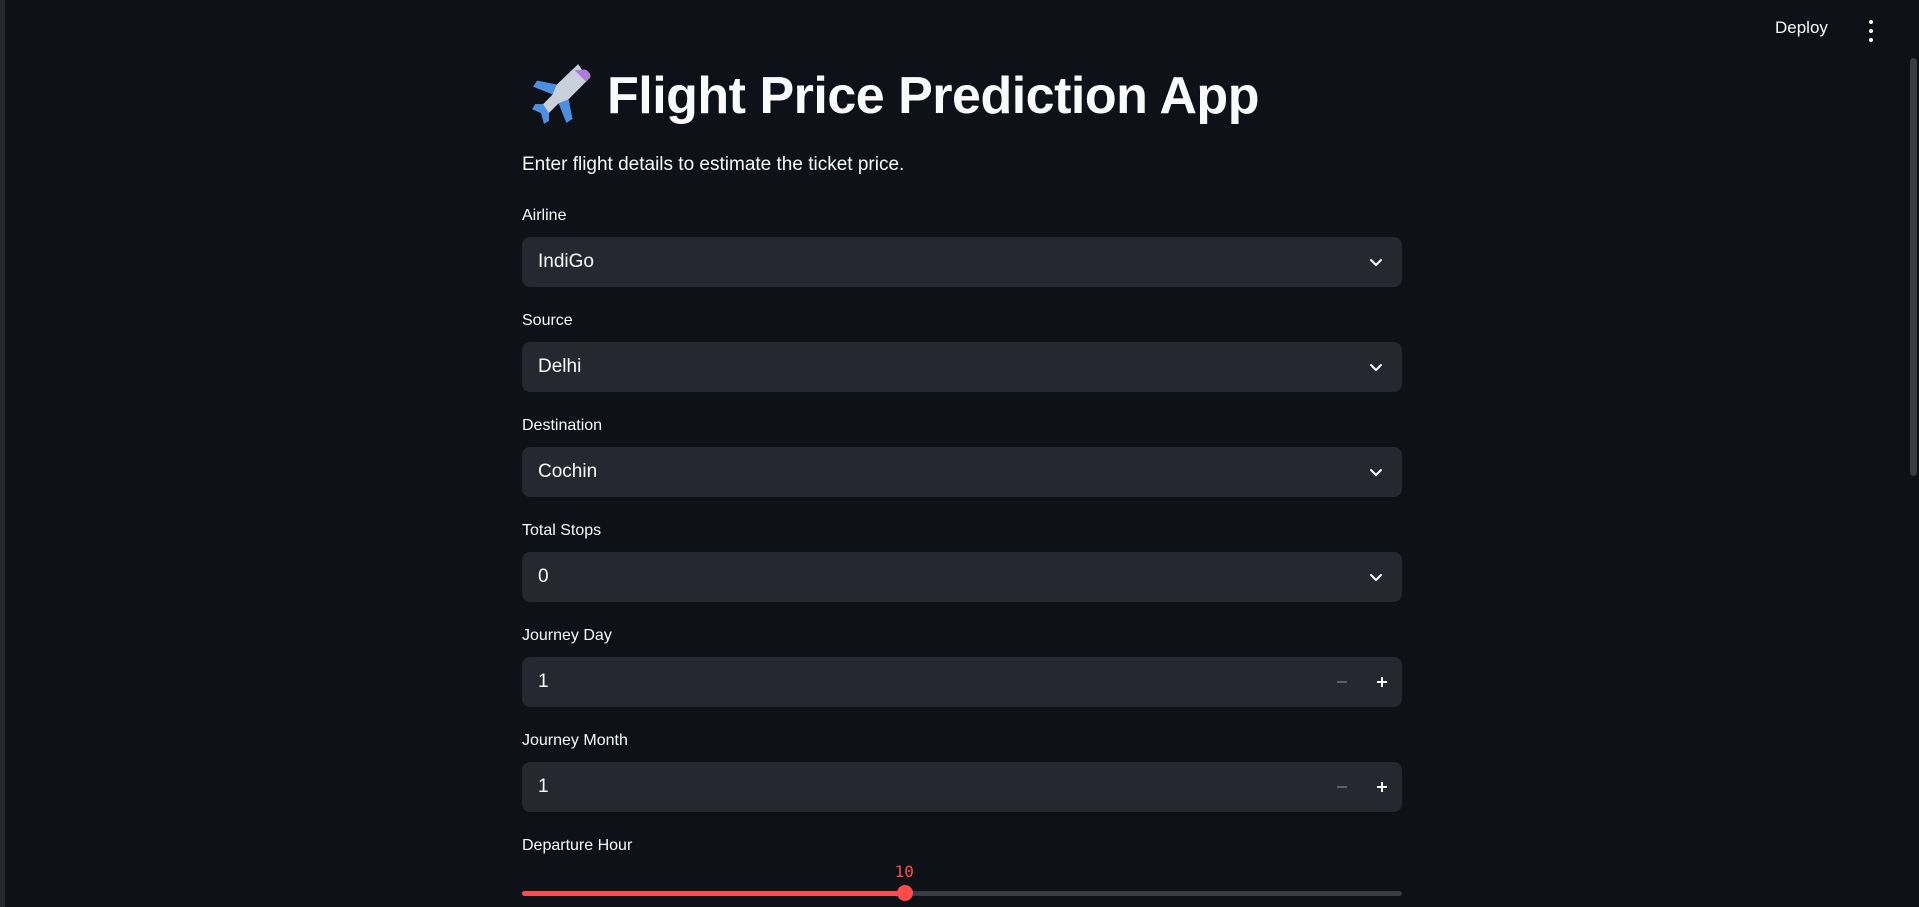 Image resolution: width=1919 pixels, height=907 pixels. What do you see at coordinates (544, 215) in the screenshot?
I see `airline-label: Airline` at bounding box center [544, 215].